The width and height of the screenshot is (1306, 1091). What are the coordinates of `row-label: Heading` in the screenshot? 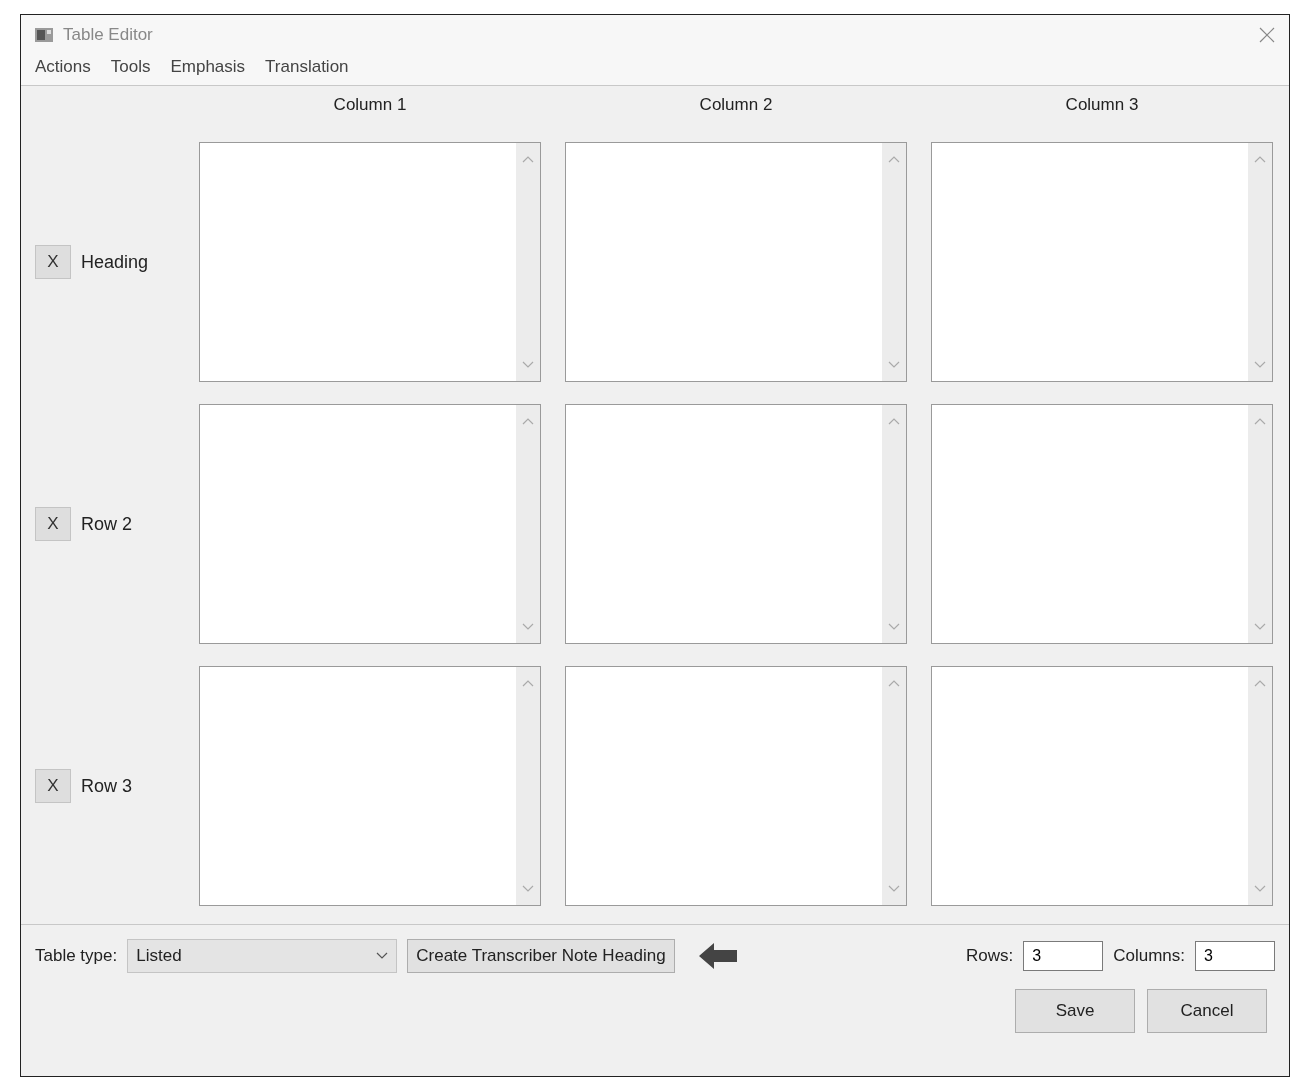 It's located at (115, 262).